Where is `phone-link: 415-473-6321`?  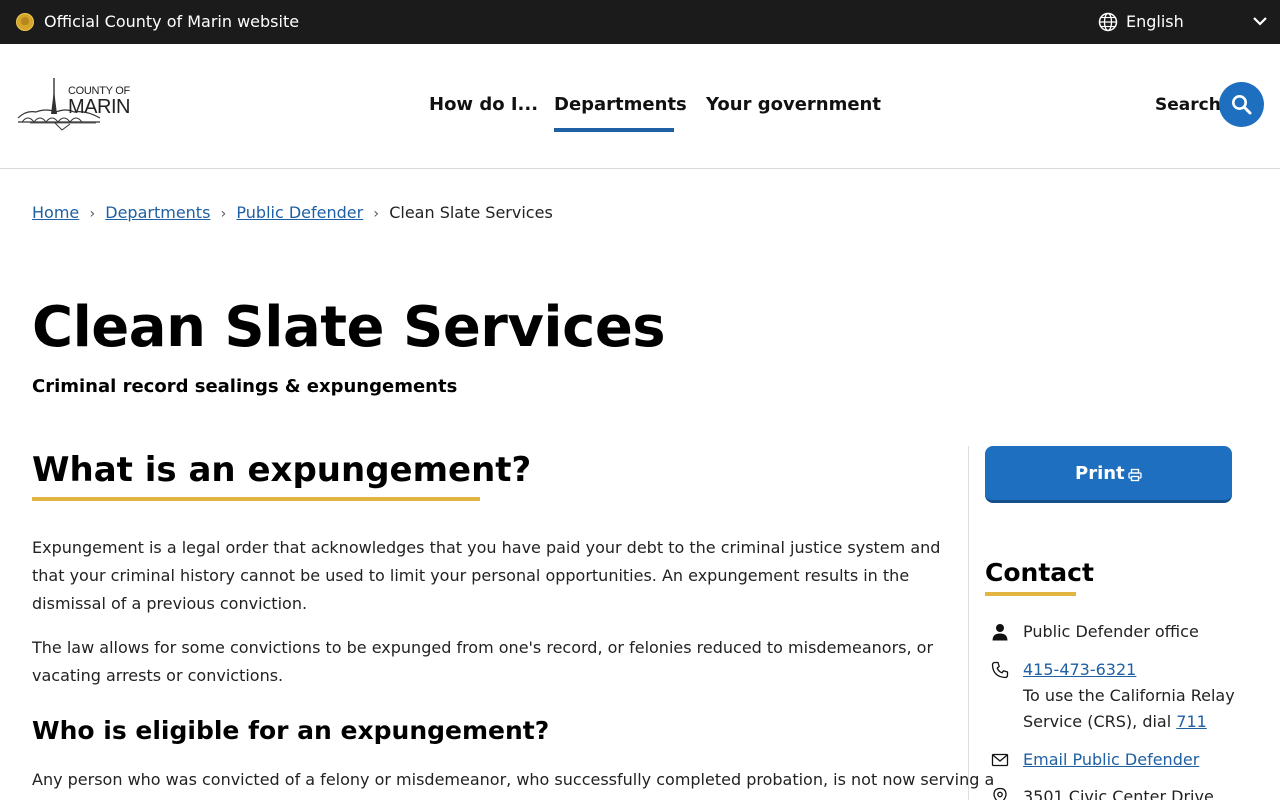 phone-link: 415-473-6321 is located at coordinates (1079, 669).